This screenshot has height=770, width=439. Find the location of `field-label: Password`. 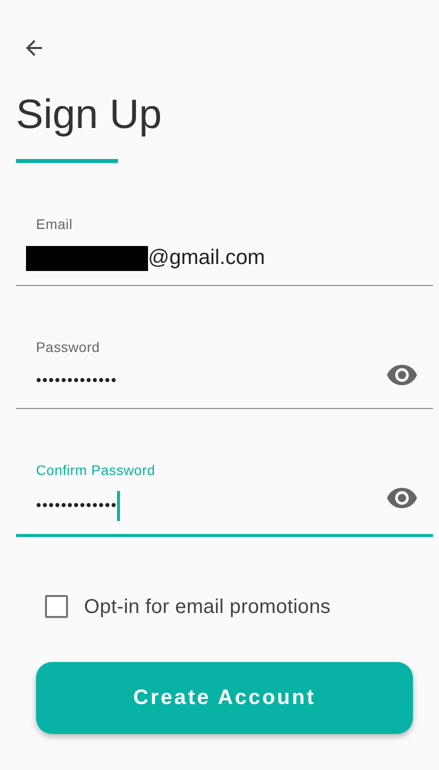

field-label: Password is located at coordinates (68, 347).